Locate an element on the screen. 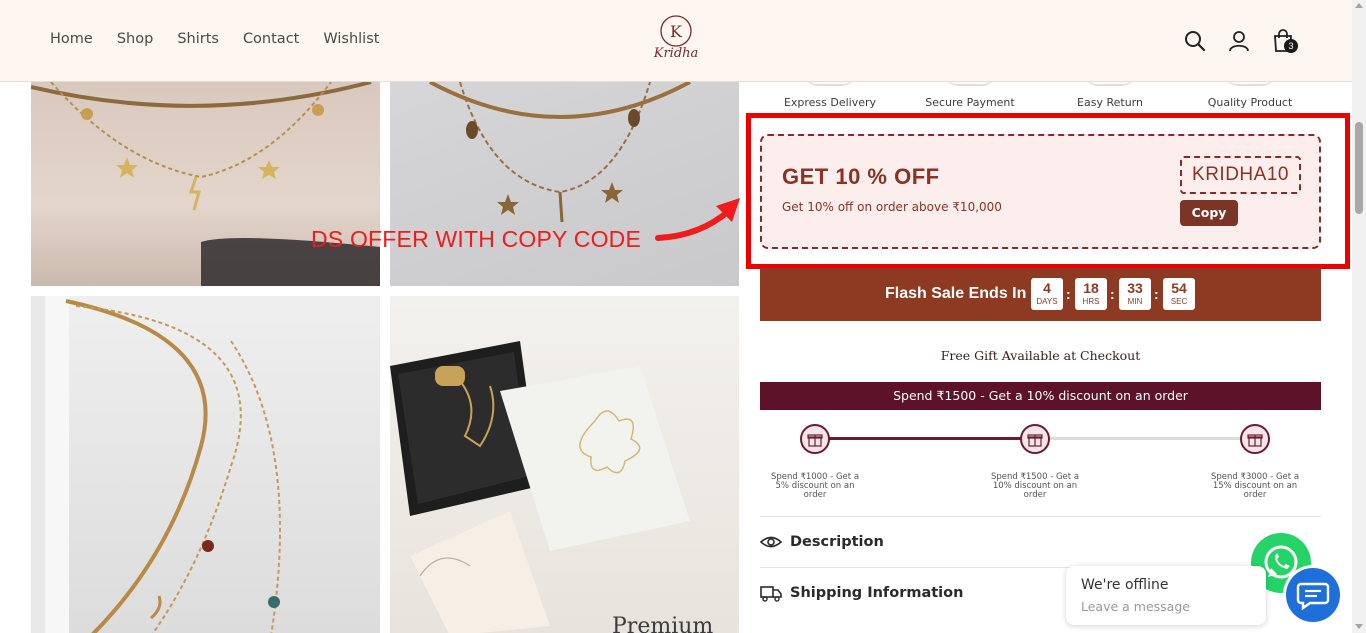 The height and width of the screenshot is (633, 1366). main-nav: Home Shop Shirts Contact Wishlist is located at coordinates (214, 39).